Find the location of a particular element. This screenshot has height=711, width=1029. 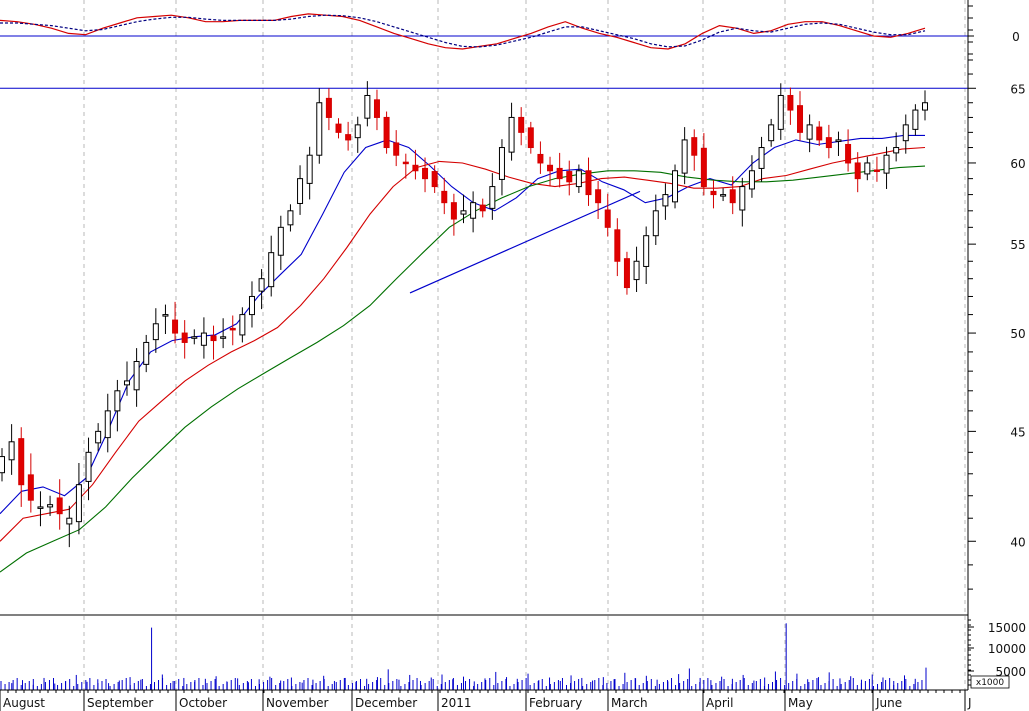

volume-multiplier-label: x1000 is located at coordinates (990, 683).